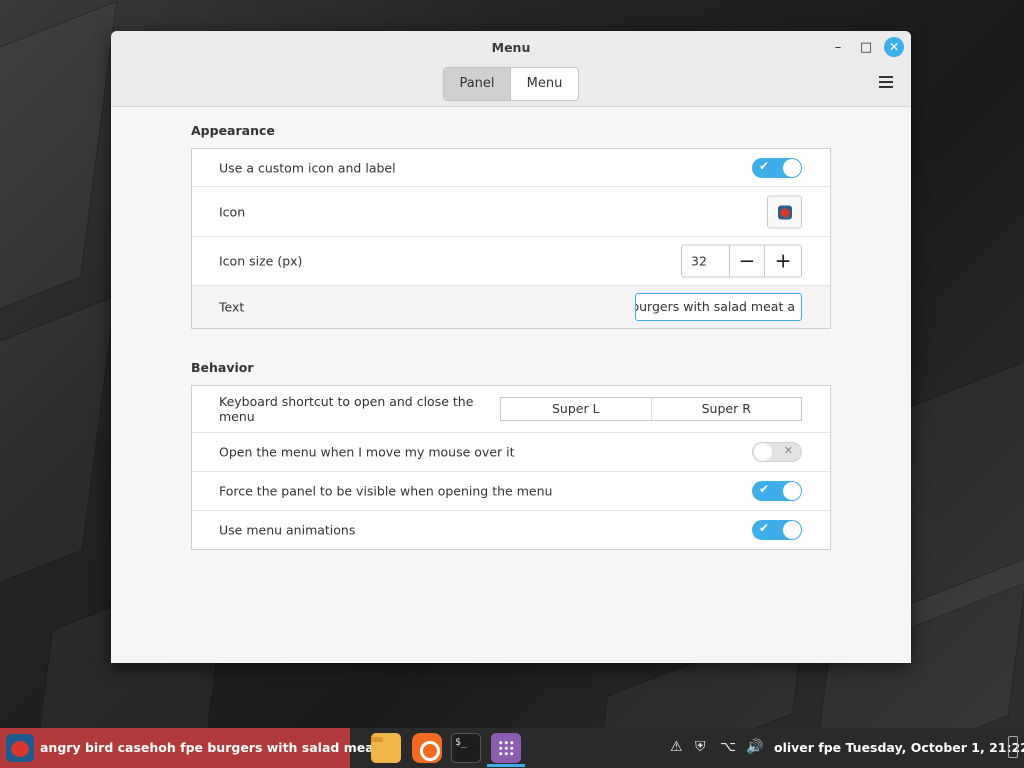 Image resolution: width=1024 pixels, height=768 pixels. What do you see at coordinates (511, 261) in the screenshot?
I see `icon-size-row: Icon size (px) 32 − +` at bounding box center [511, 261].